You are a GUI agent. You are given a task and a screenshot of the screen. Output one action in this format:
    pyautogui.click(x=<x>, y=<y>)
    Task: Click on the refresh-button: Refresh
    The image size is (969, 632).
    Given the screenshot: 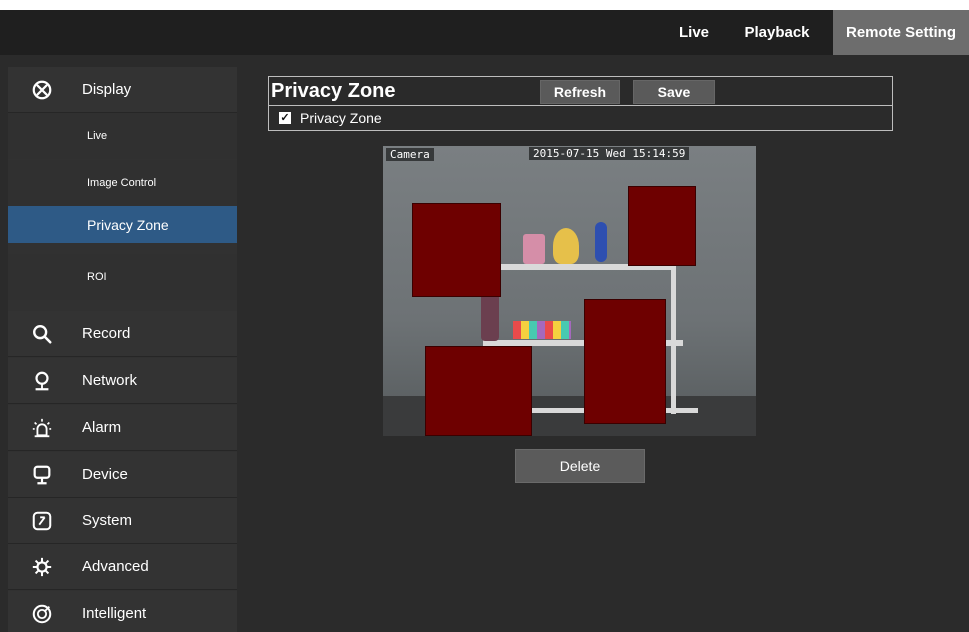 What is the action you would take?
    pyautogui.click(x=580, y=92)
    